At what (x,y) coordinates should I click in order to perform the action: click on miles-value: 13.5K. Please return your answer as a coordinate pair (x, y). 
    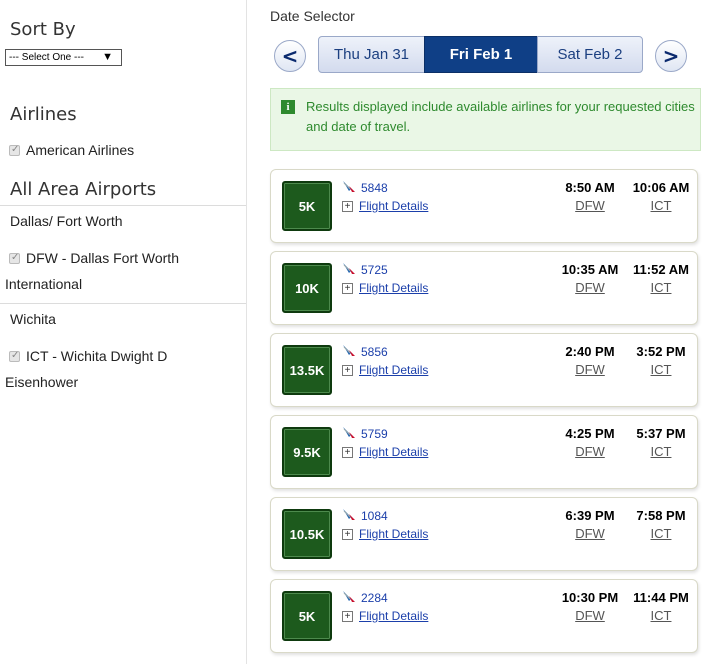
    Looking at the image, I should click on (307, 370).